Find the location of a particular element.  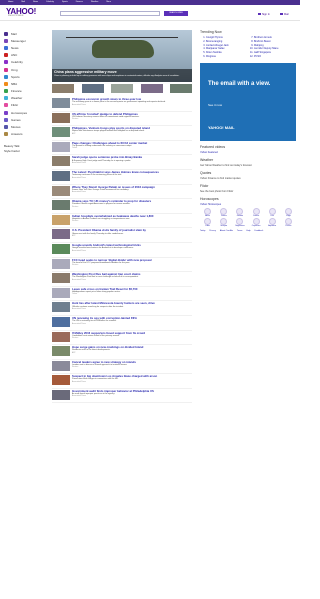

footer-link: Privacy is located at coordinates (212, 231).